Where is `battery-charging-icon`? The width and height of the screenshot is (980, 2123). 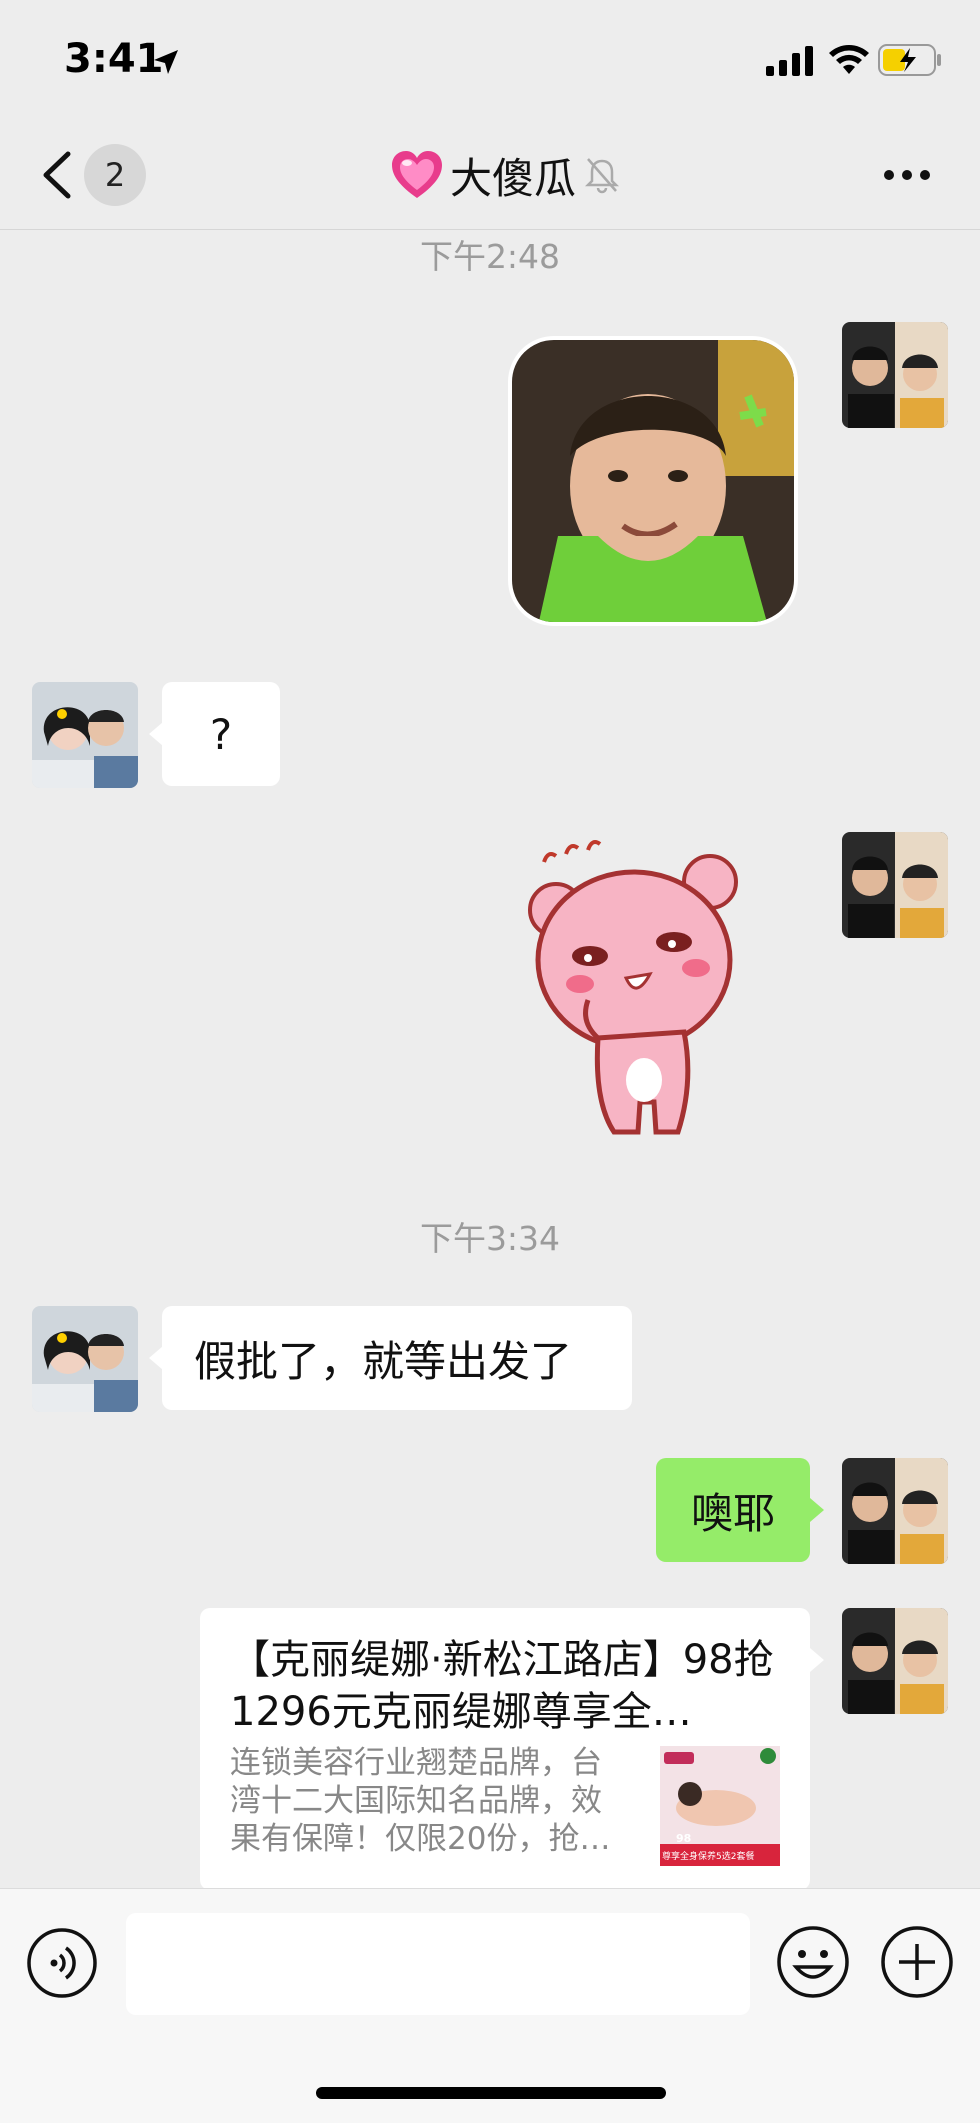 battery-charging-icon is located at coordinates (909, 60).